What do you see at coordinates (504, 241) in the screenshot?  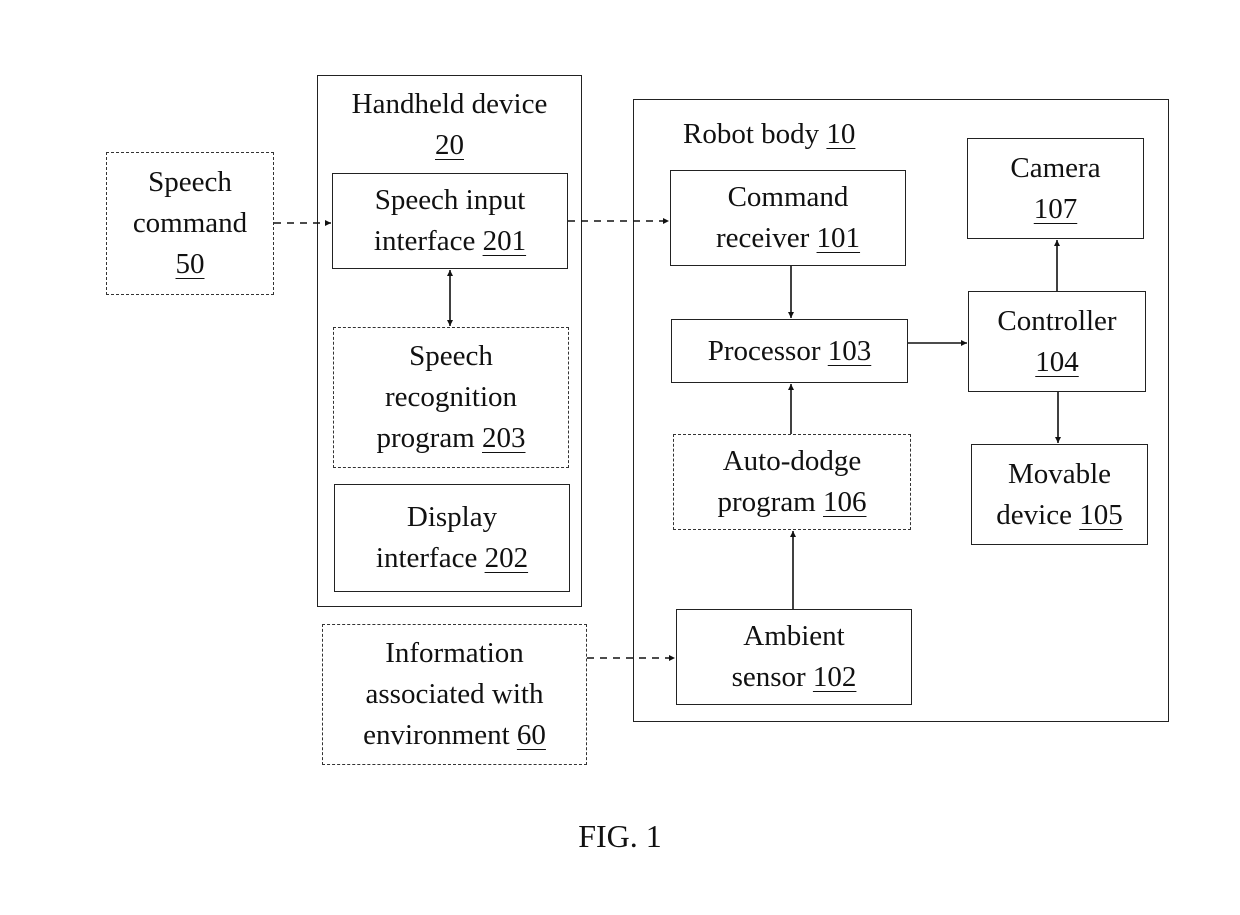 I see `block-ref: 201` at bounding box center [504, 241].